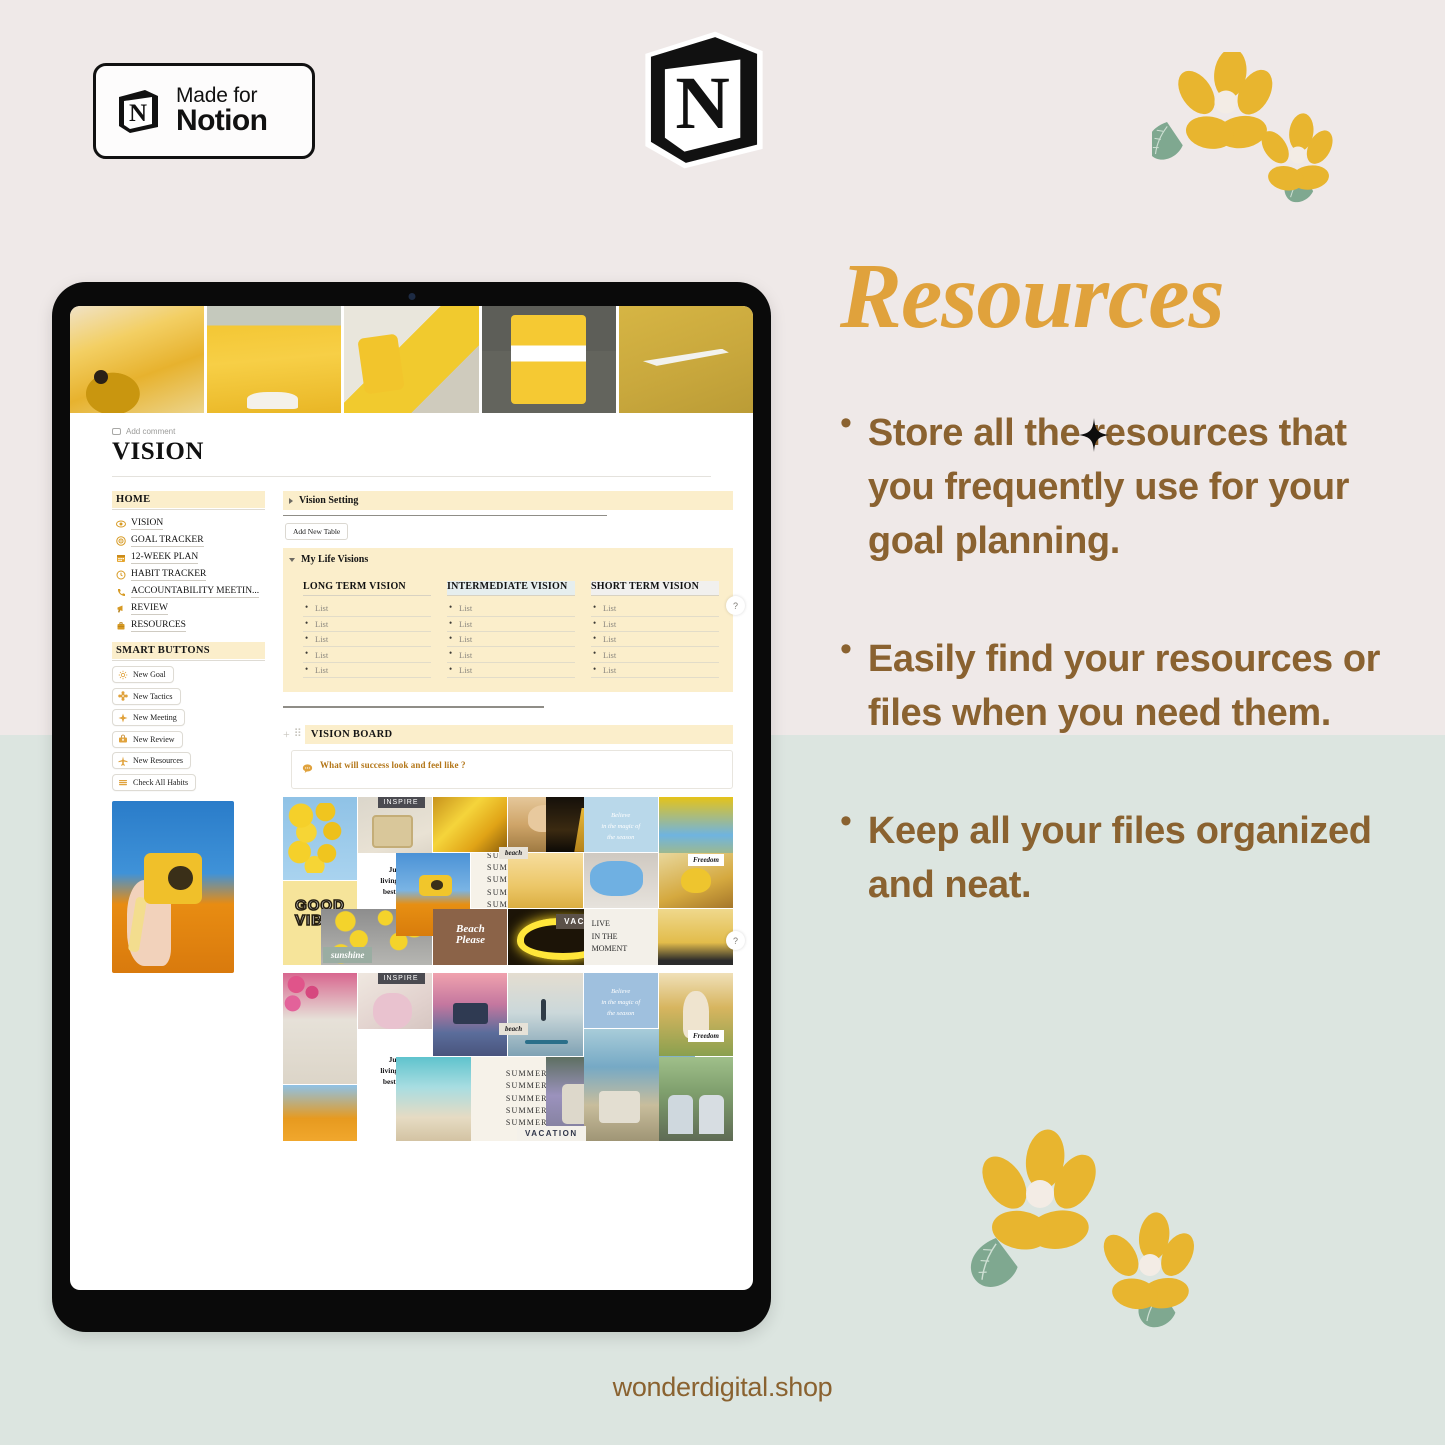 The width and height of the screenshot is (1445, 1445). What do you see at coordinates (180, 878) in the screenshot?
I see `camera-lens-shape` at bounding box center [180, 878].